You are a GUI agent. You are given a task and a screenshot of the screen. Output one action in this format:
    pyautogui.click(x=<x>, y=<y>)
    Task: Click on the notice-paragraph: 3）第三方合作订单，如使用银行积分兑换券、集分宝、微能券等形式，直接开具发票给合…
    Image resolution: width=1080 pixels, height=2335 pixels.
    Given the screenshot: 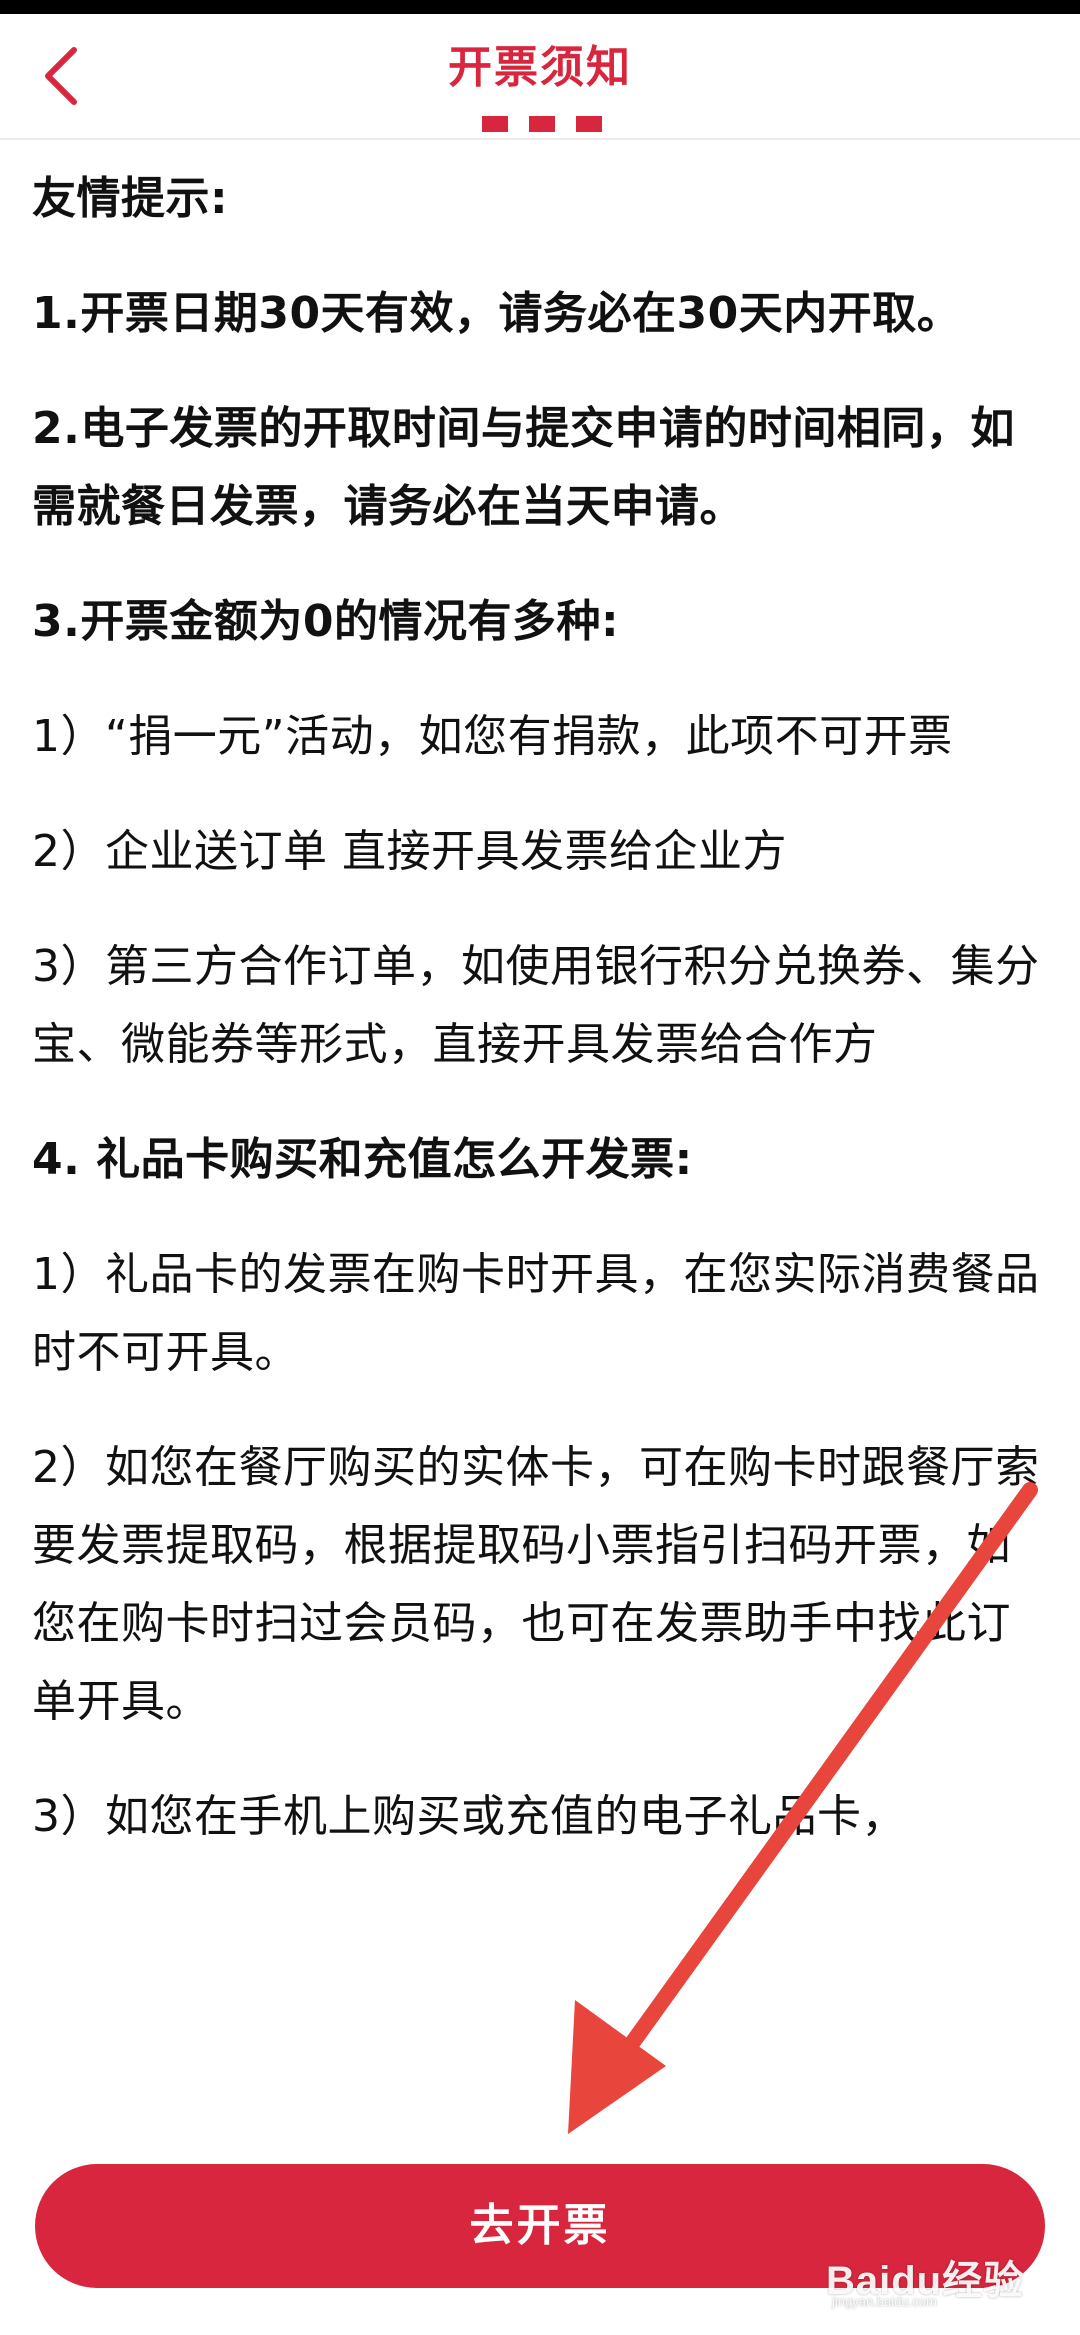 What is the action you would take?
    pyautogui.click(x=536, y=1005)
    